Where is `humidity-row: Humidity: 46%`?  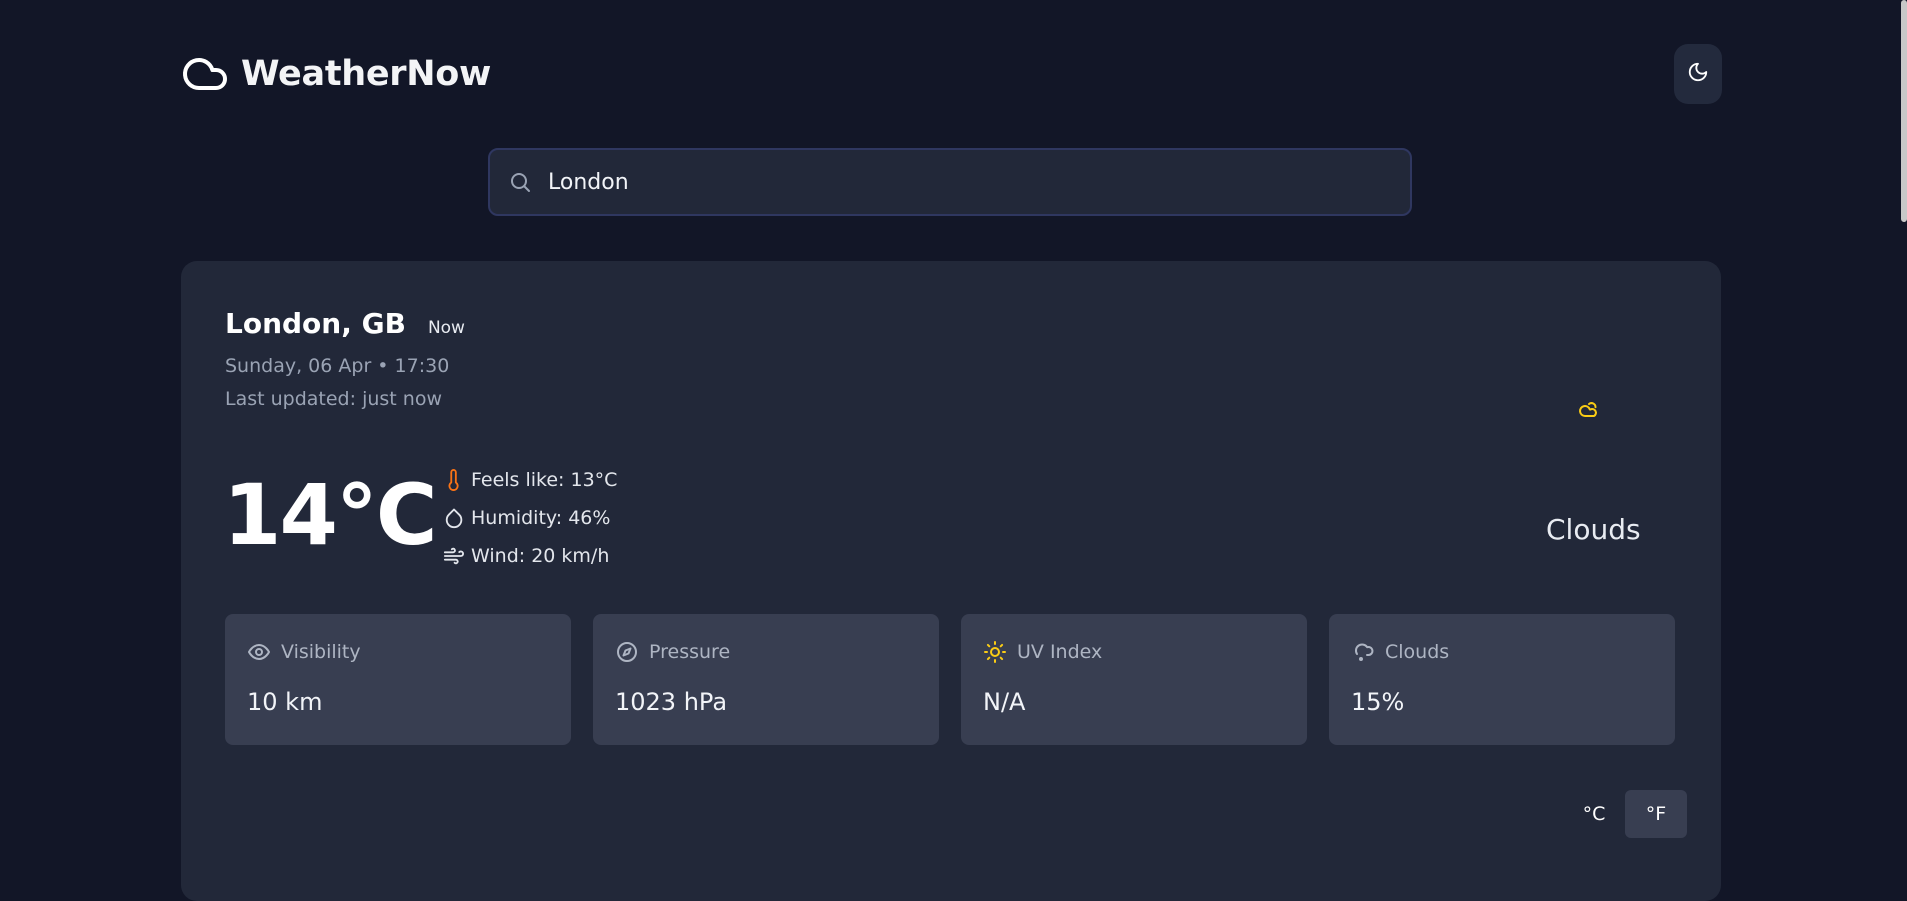
humidity-row: Humidity: 46% is located at coordinates (530, 518).